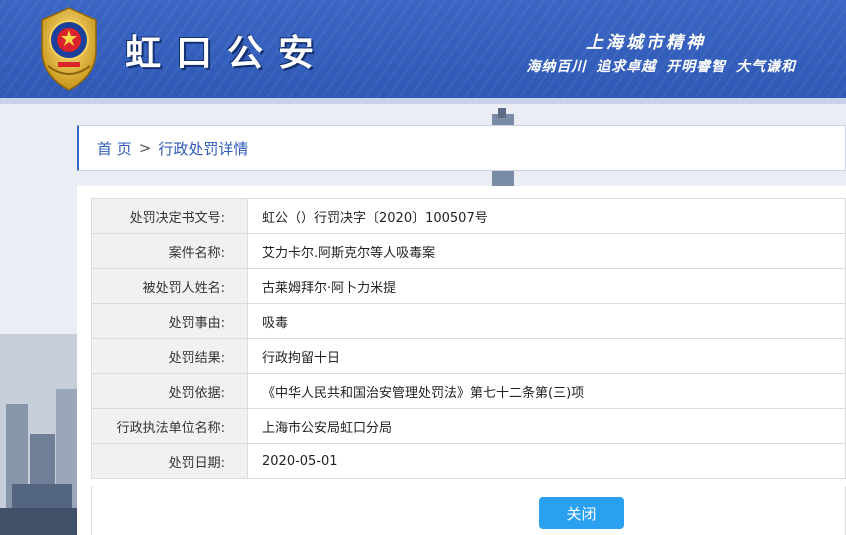 The width and height of the screenshot is (846, 535). I want to click on row-label: 处罚结果:, so click(169, 356).